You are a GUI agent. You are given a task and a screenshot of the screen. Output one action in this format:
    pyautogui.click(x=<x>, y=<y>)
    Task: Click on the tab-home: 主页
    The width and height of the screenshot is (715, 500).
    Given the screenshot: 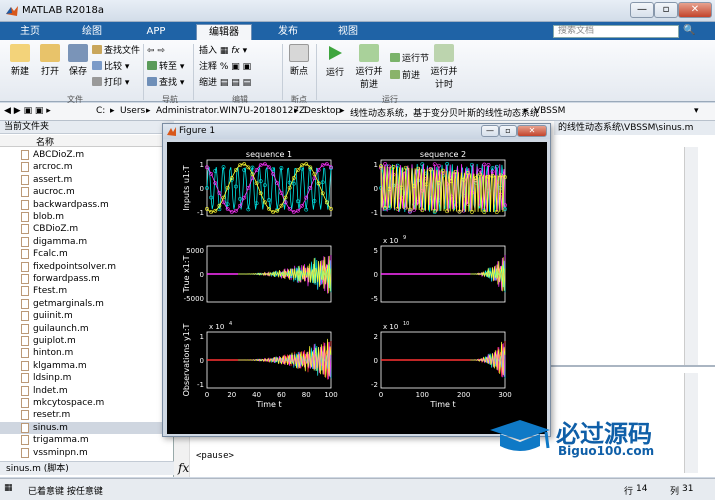 What is the action you would take?
    pyautogui.click(x=30, y=32)
    